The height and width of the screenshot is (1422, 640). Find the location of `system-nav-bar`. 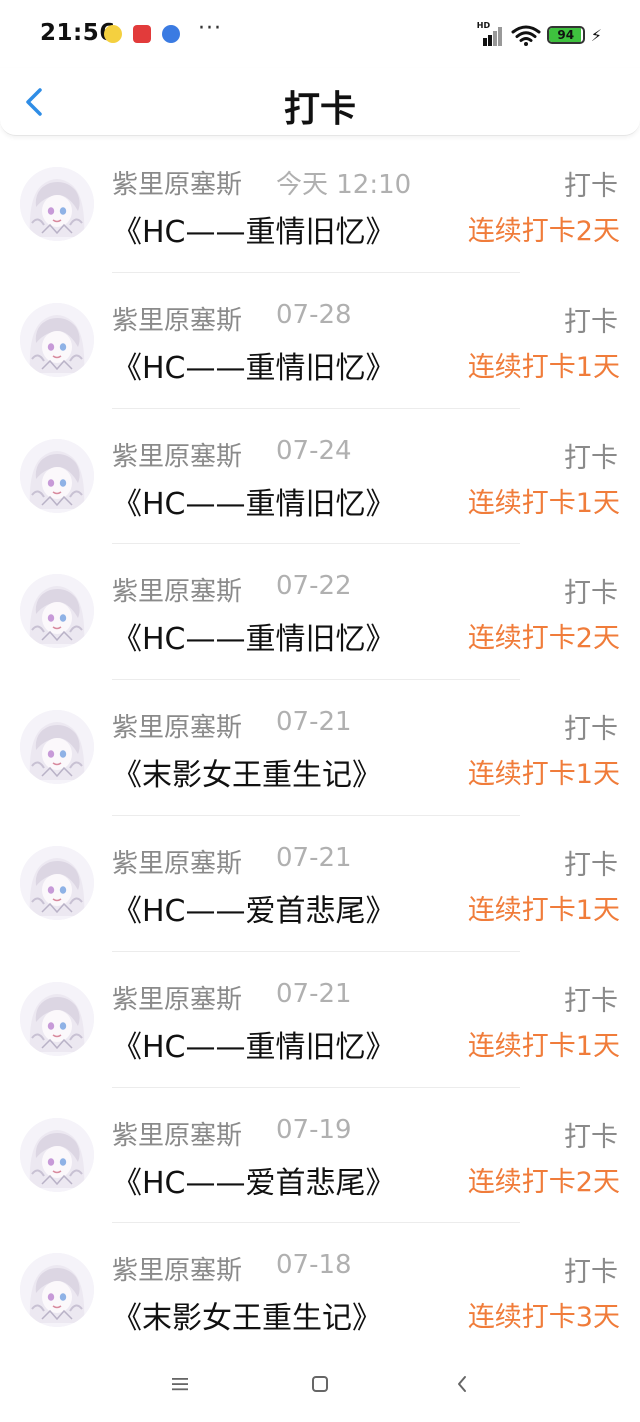

system-nav-bar is located at coordinates (320, 1384).